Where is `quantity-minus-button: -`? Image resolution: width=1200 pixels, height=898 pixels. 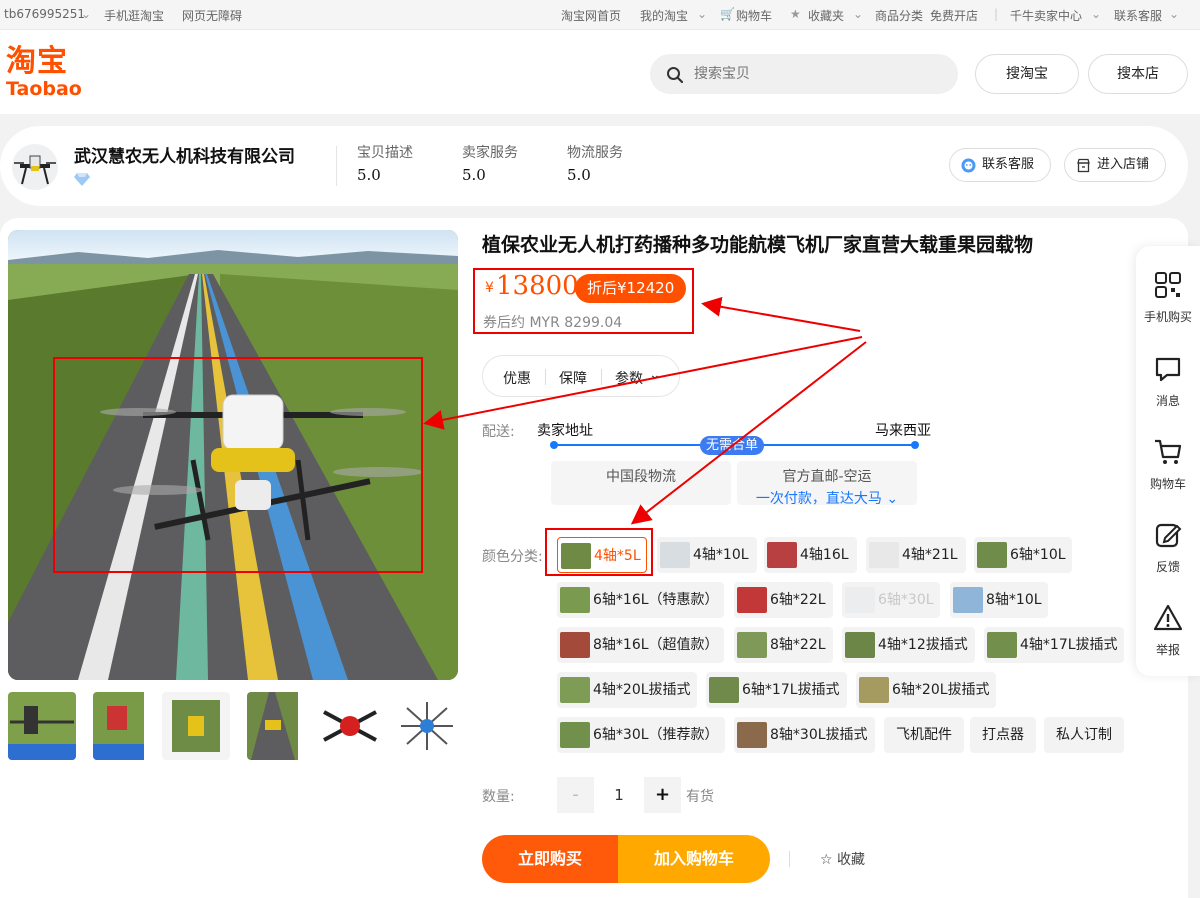 quantity-minus-button: - is located at coordinates (575, 795).